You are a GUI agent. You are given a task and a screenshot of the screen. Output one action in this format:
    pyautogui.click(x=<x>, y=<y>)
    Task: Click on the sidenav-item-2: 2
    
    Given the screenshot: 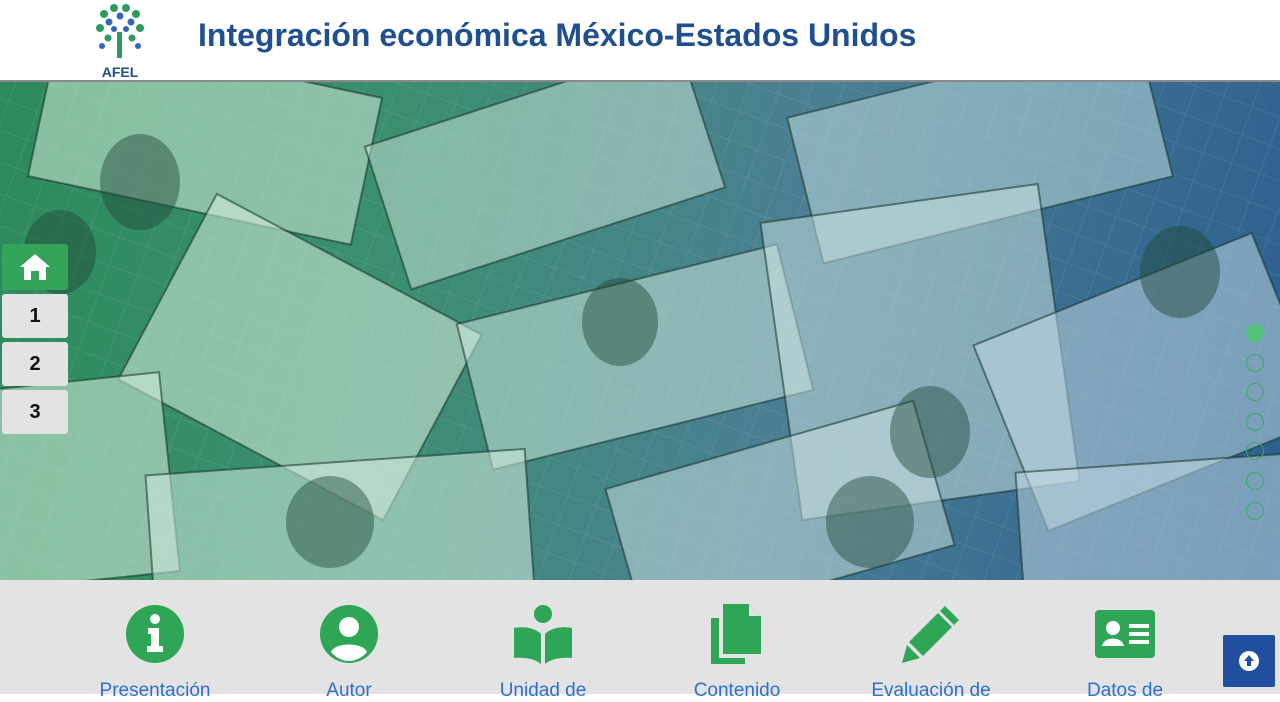 What is the action you would take?
    pyautogui.click(x=35, y=364)
    